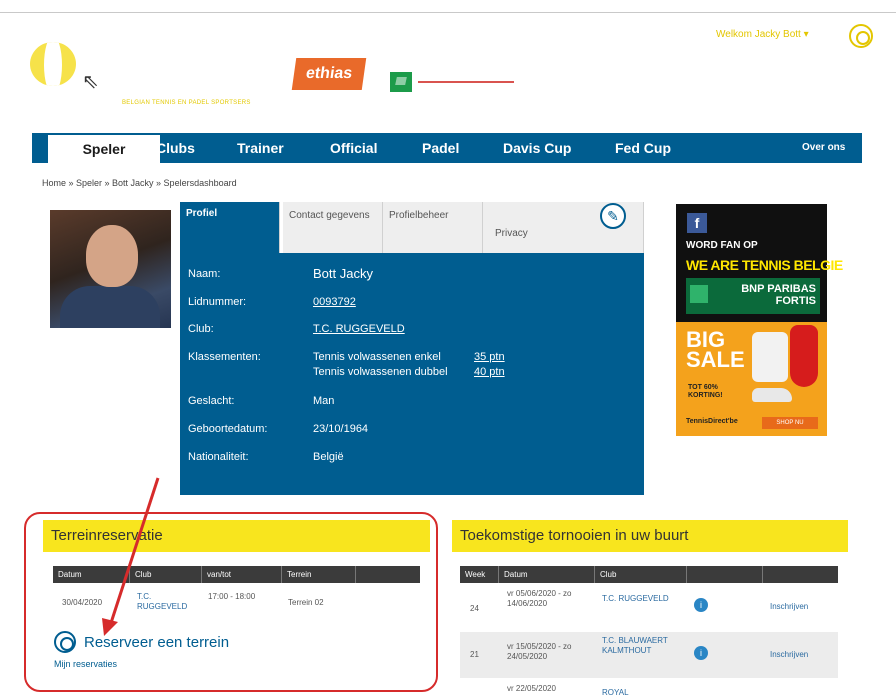  I want to click on annotation-arrow, so click(131, 556).